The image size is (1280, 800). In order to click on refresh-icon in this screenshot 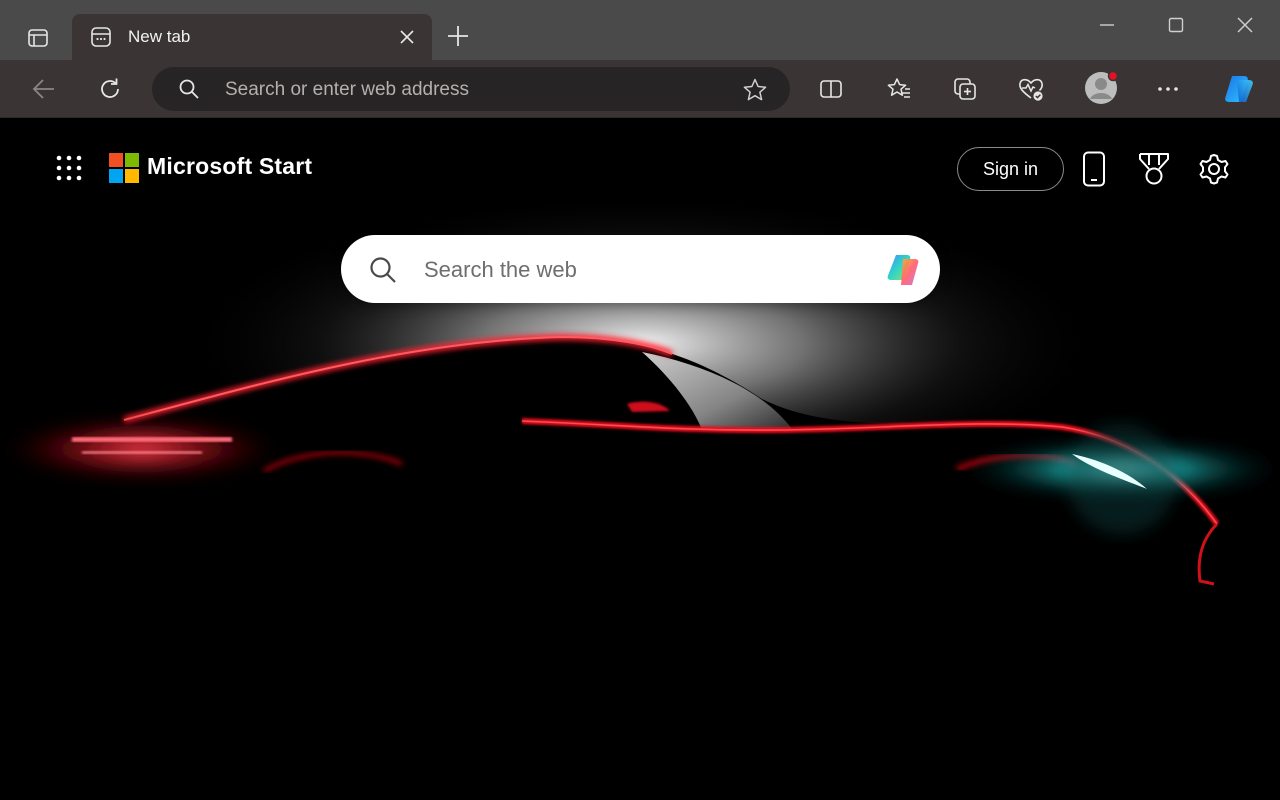, I will do `click(110, 88)`.